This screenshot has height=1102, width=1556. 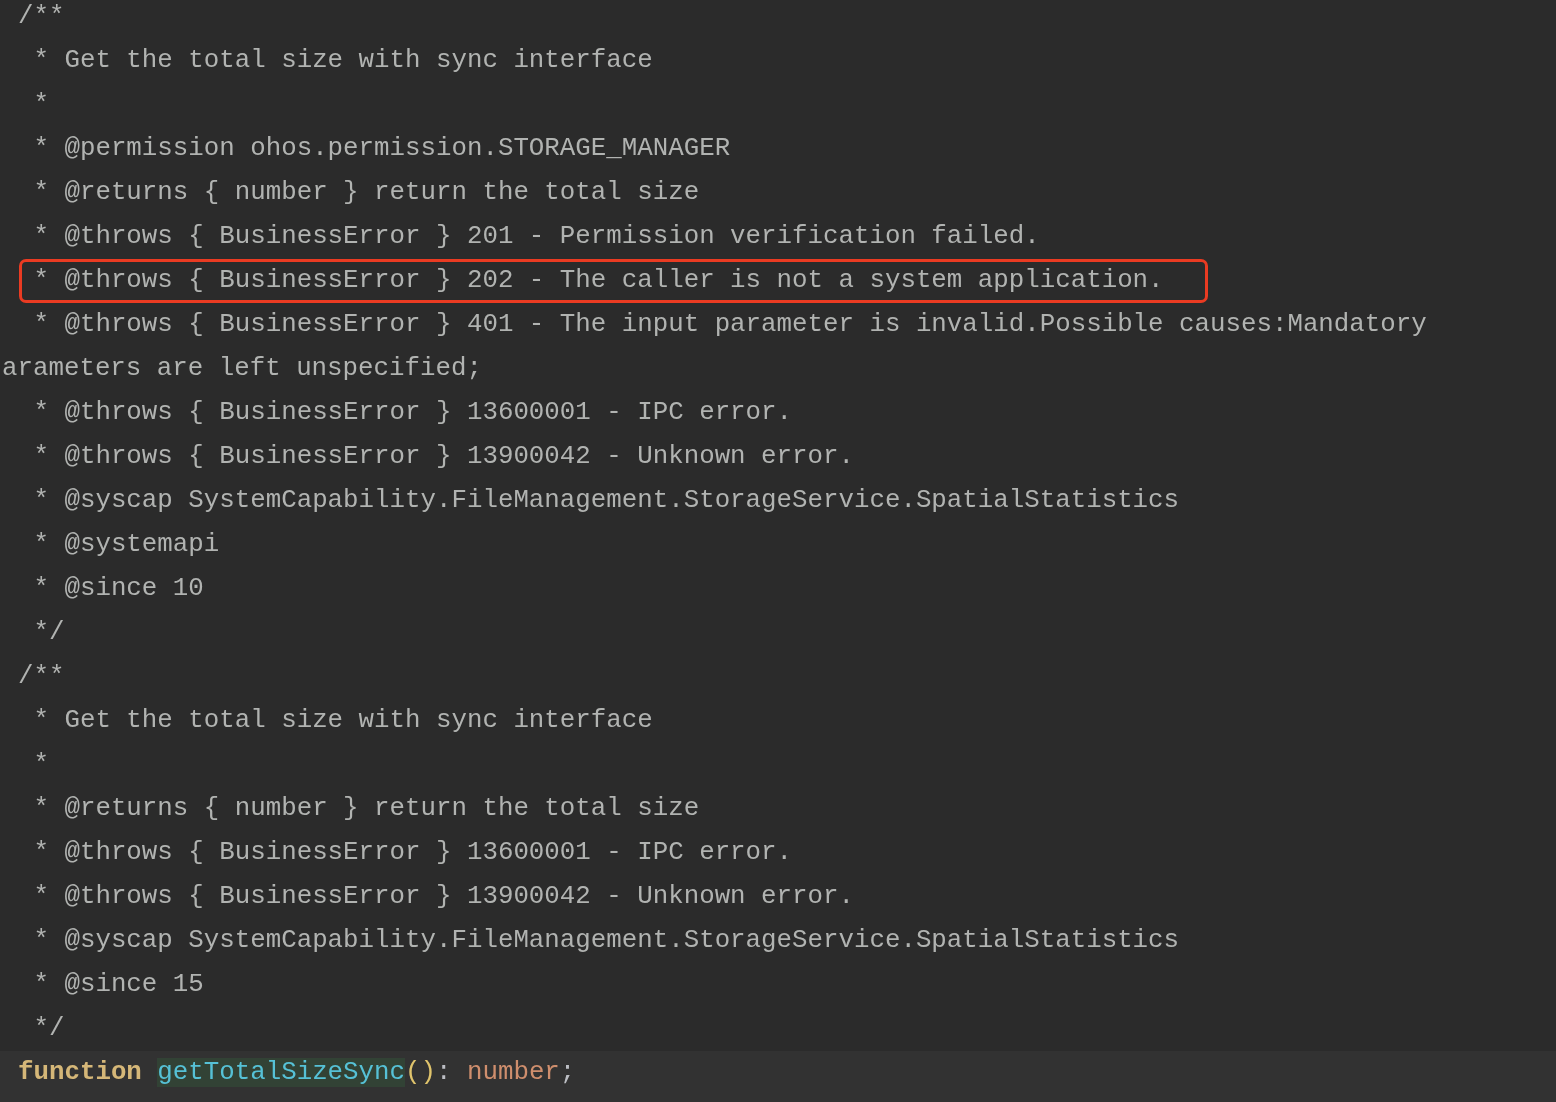 I want to click on comment-line: * @throws { BusinessError } 202 - The caller is not a system application., so click(x=598, y=281).